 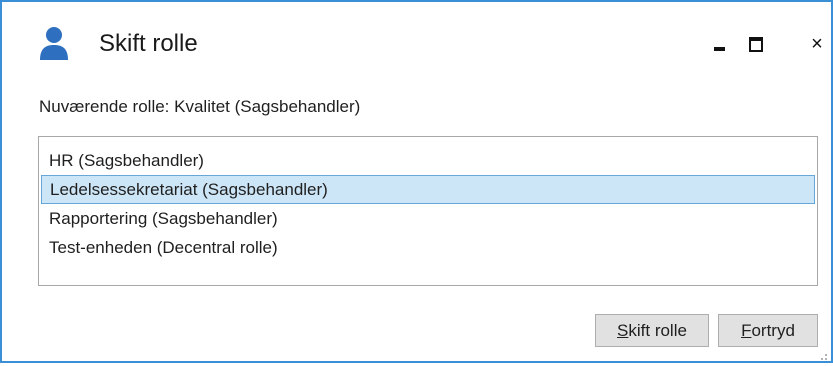 I want to click on close-button: ×, so click(x=815, y=44).